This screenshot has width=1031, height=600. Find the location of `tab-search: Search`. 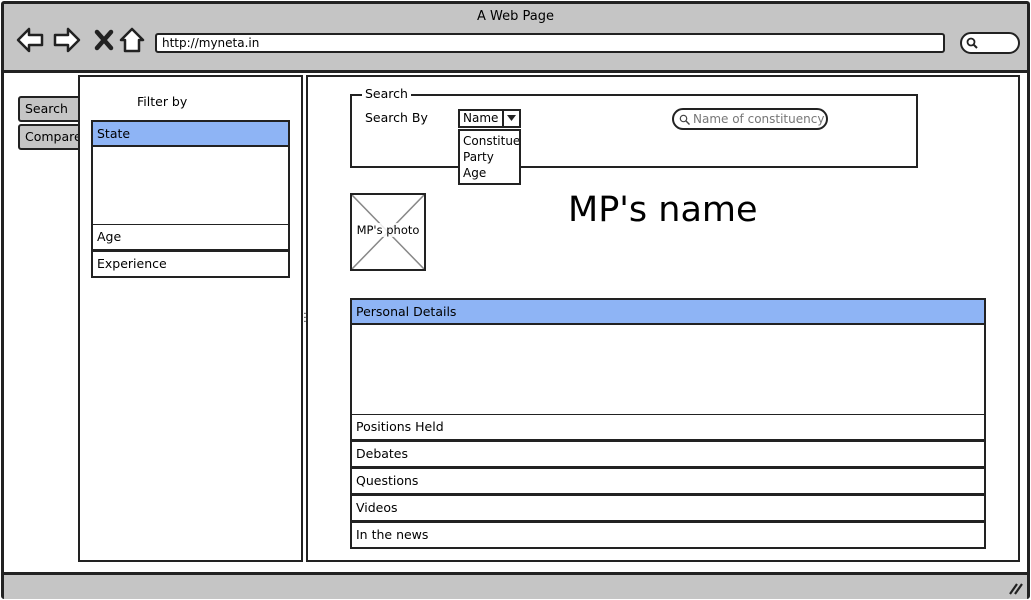

tab-search: Search is located at coordinates (51, 109).